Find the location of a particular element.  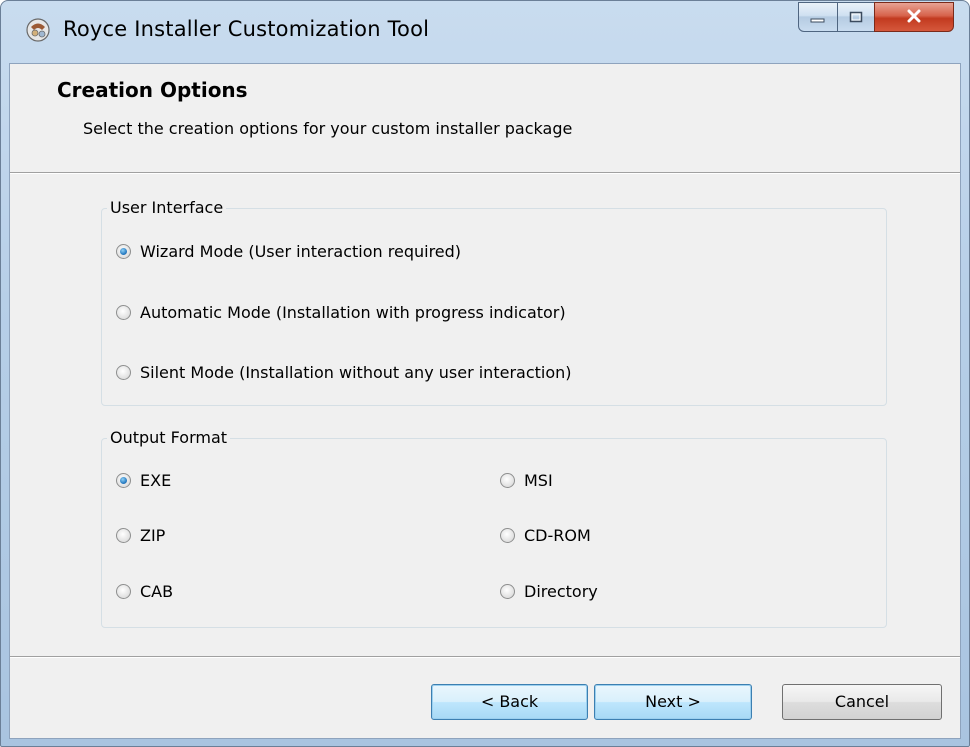

close-button is located at coordinates (914, 17).